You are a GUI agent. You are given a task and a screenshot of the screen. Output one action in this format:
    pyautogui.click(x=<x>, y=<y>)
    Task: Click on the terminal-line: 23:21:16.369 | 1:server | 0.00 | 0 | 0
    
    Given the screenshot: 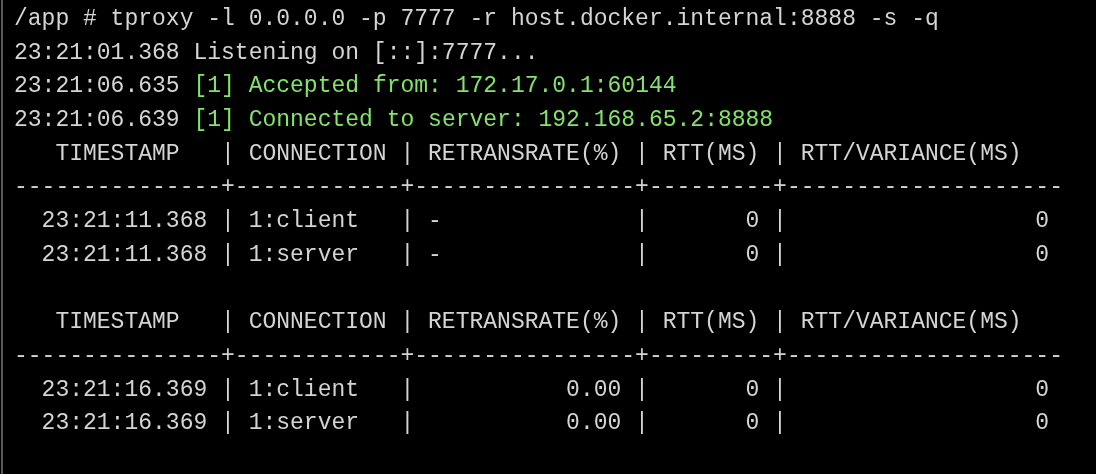 What is the action you would take?
    pyautogui.click(x=545, y=424)
    